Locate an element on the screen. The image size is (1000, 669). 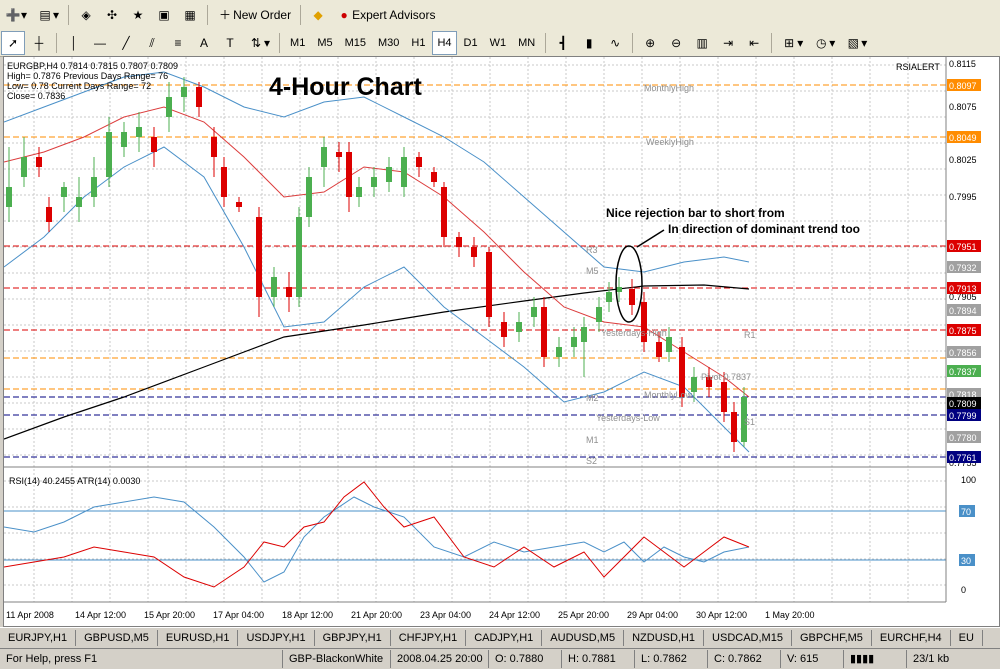
chart-tab: EURUSD,H1 is located at coordinates (198, 638).